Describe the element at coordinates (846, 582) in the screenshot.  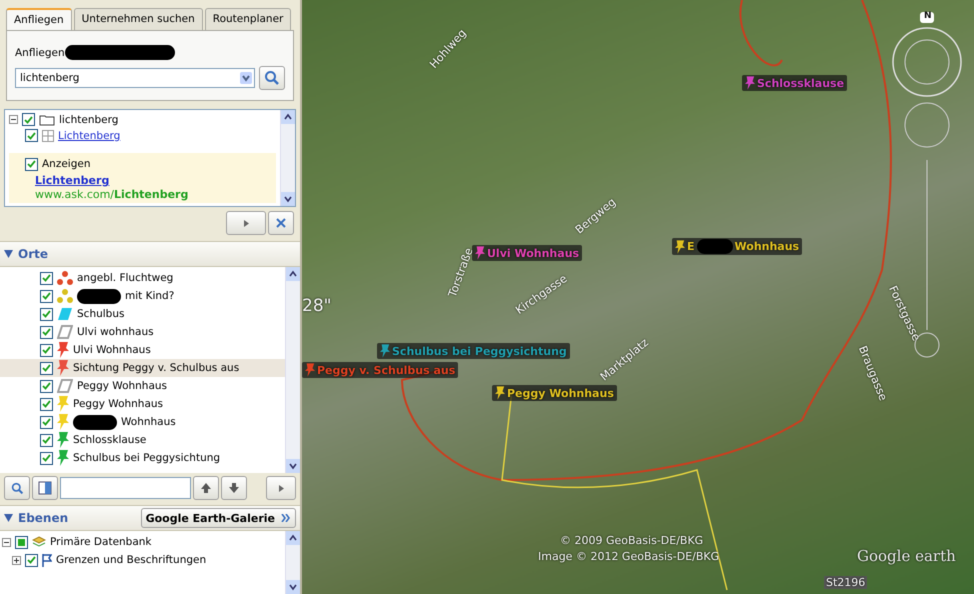
I see `road-number-text: St2196` at that location.